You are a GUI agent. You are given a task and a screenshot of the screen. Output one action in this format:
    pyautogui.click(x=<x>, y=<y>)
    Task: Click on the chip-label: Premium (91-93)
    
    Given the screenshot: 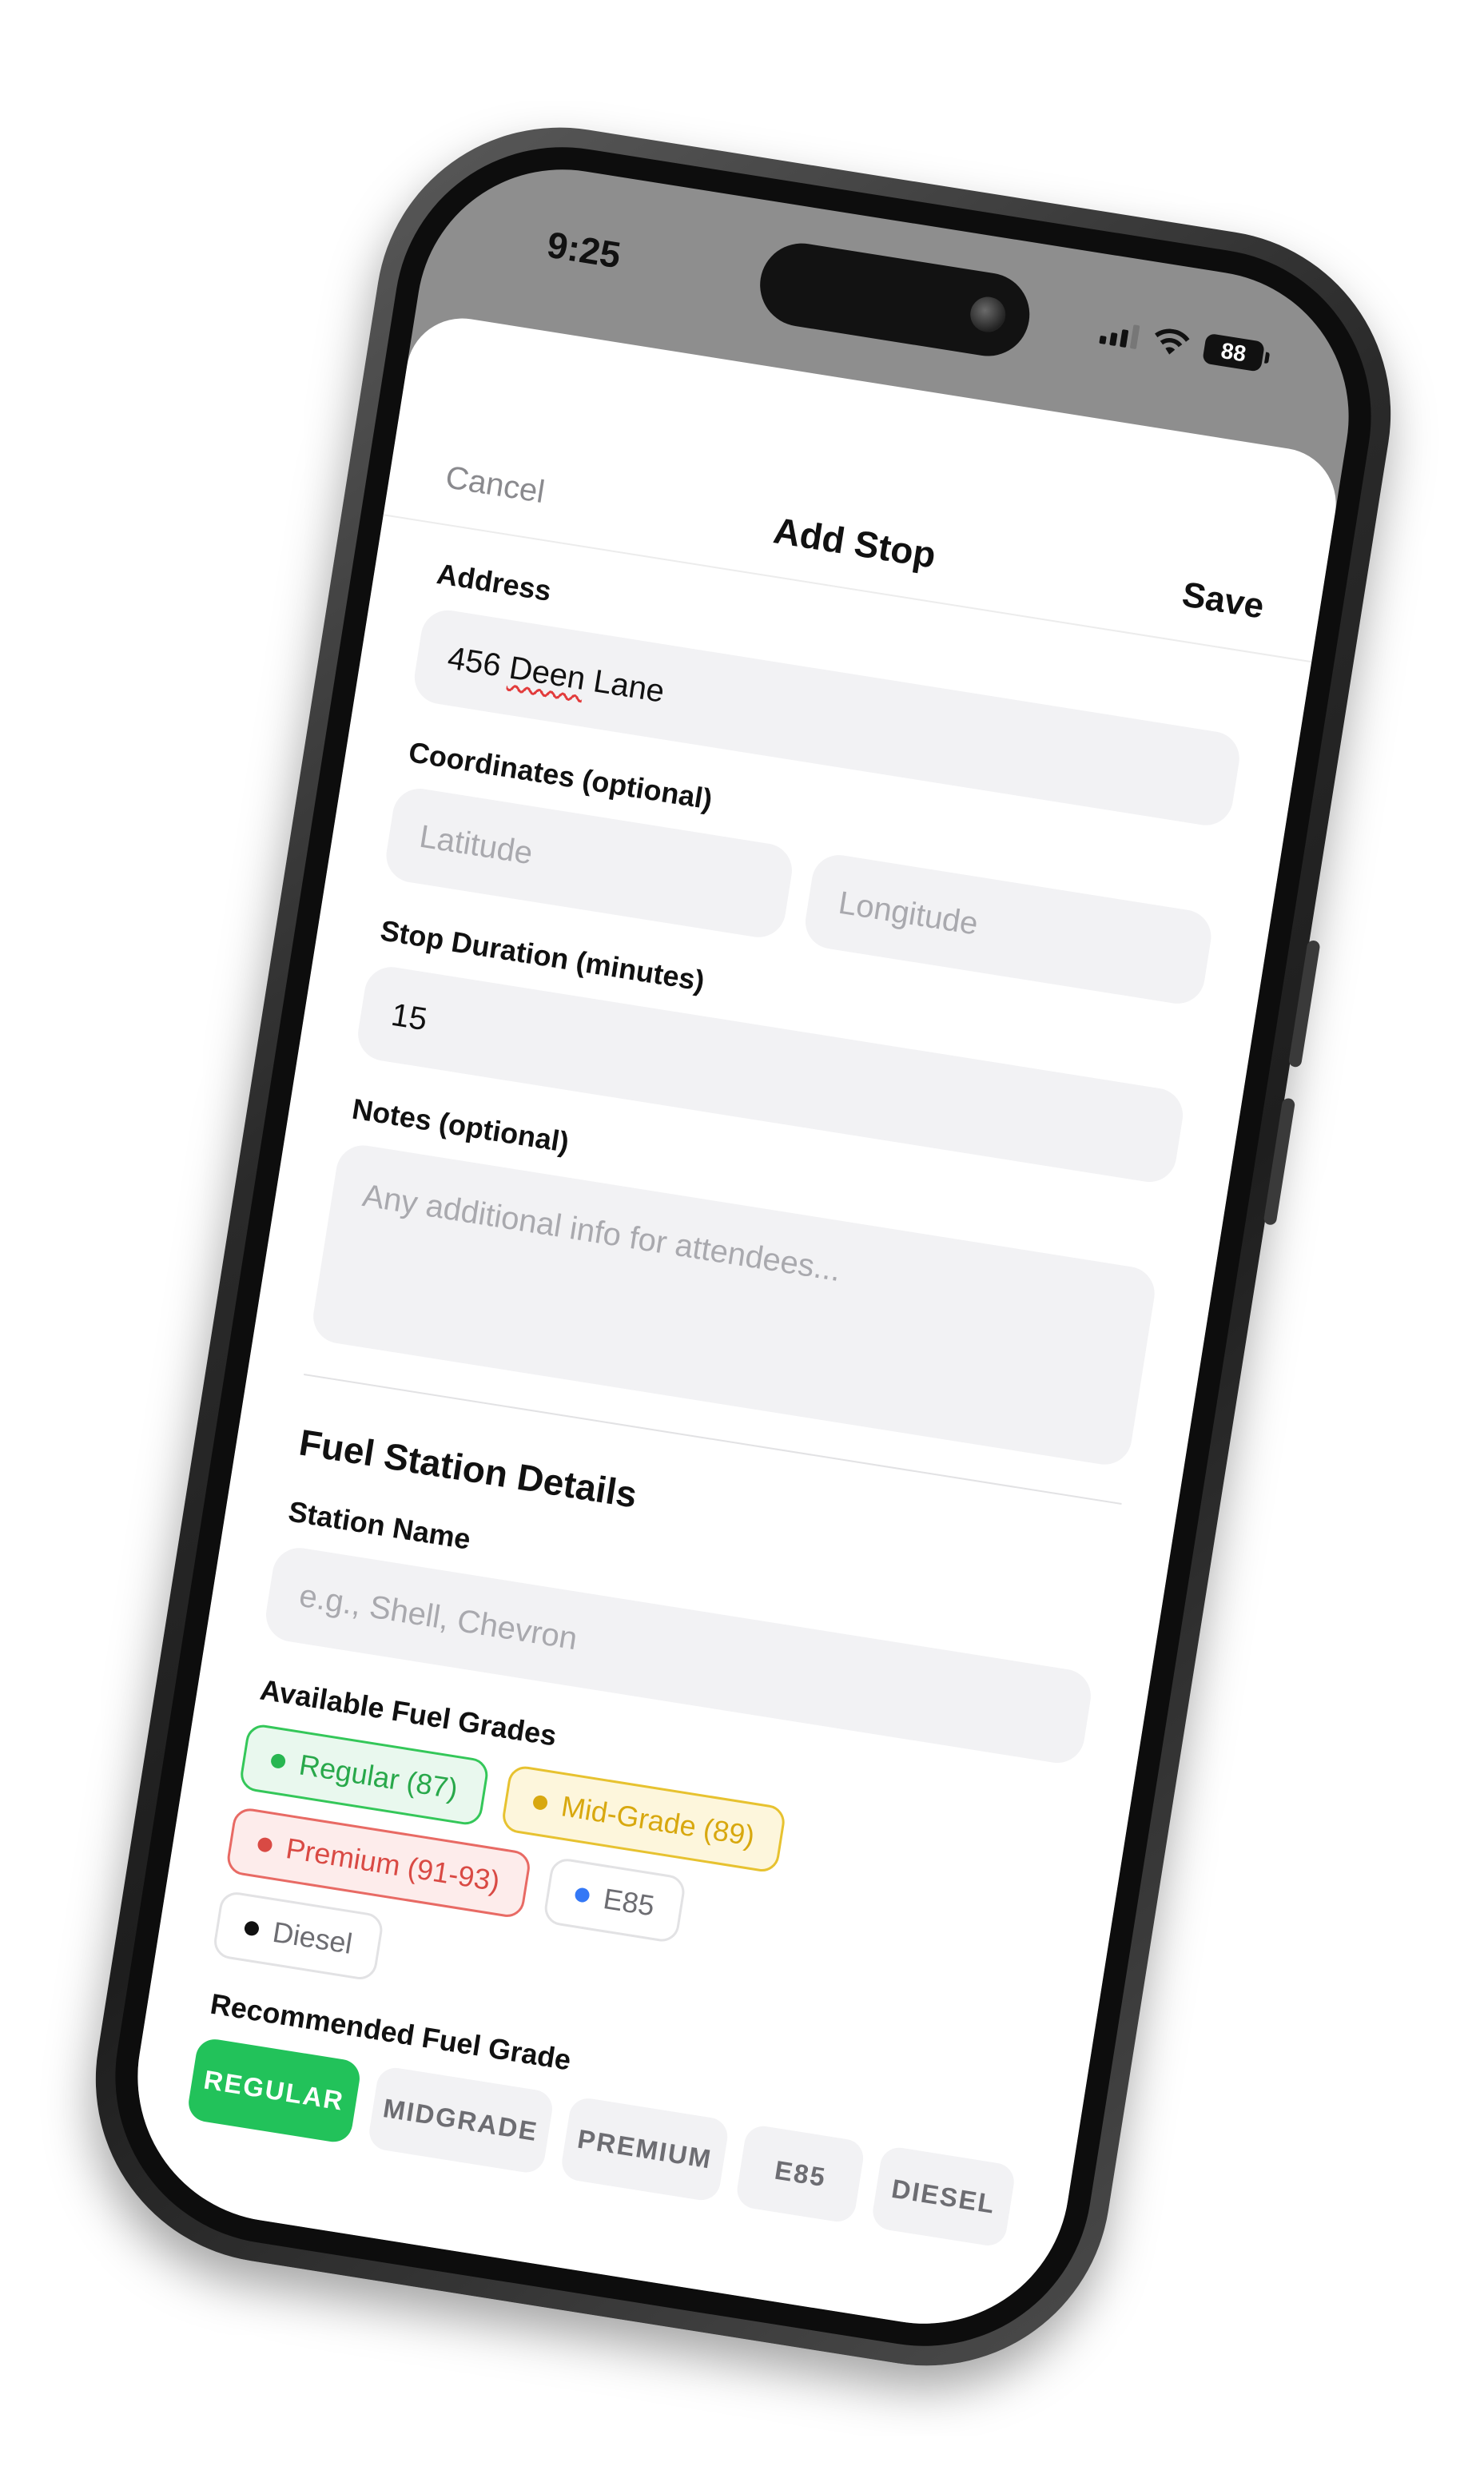 What is the action you would take?
    pyautogui.click(x=393, y=1865)
    